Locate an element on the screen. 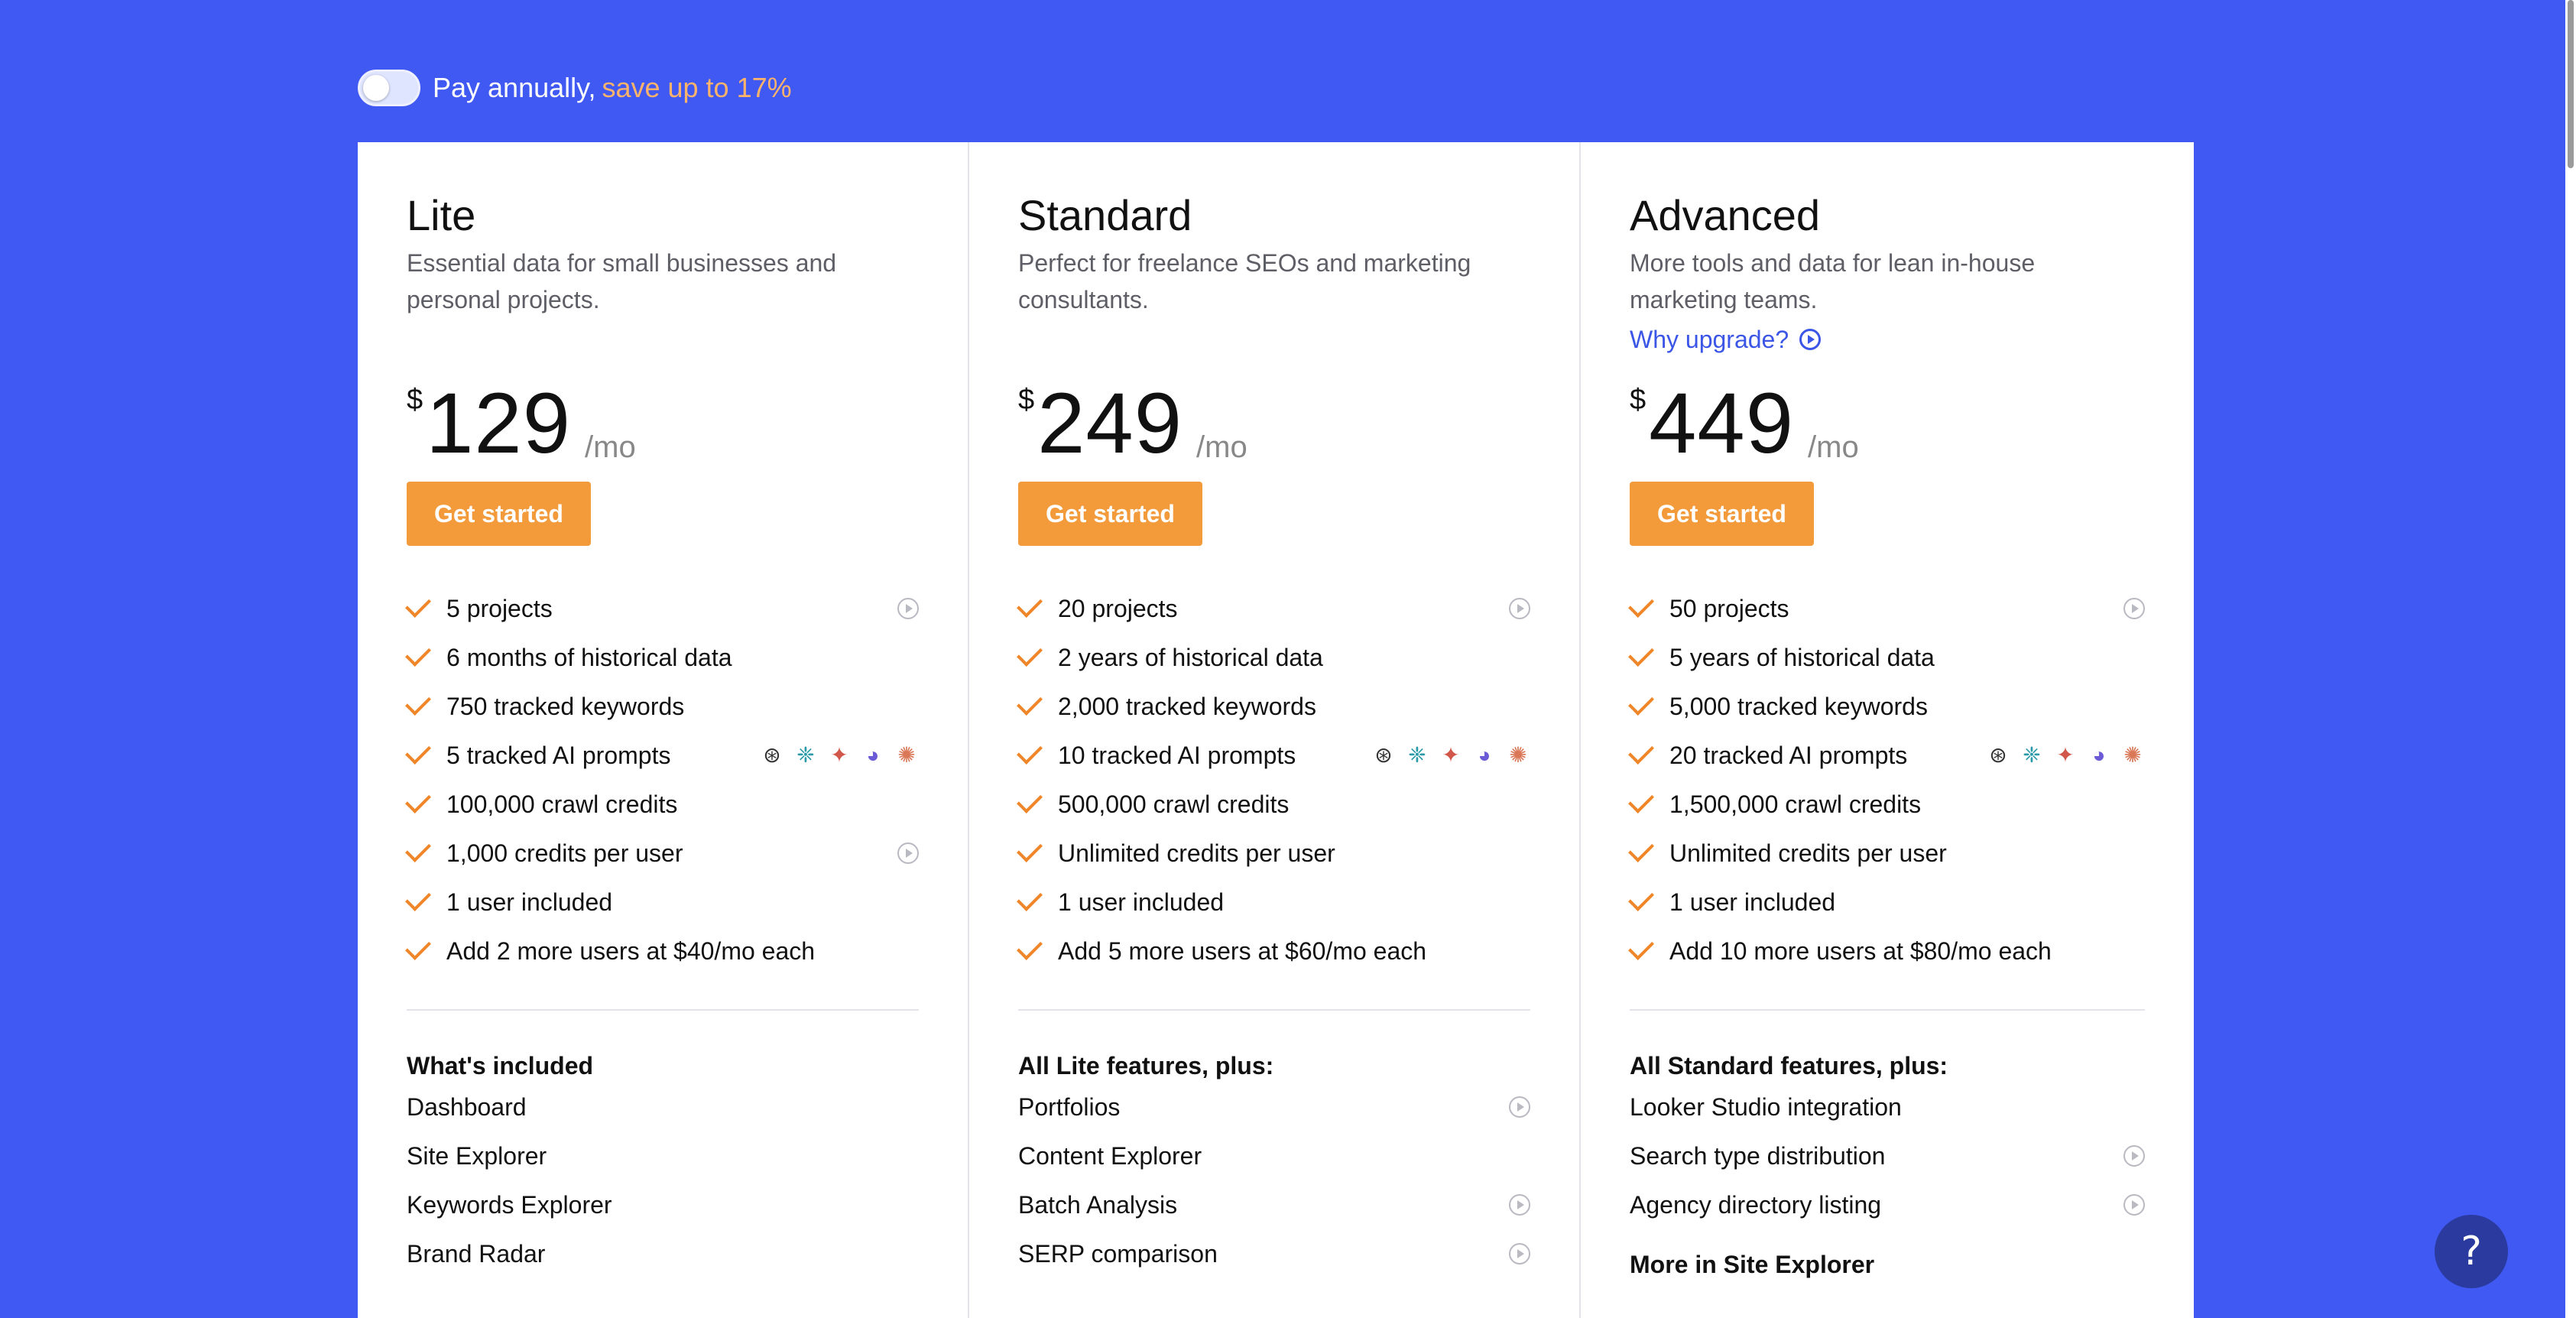 The width and height of the screenshot is (2576, 1318). feature-item: 50 projects is located at coordinates (1887, 608).